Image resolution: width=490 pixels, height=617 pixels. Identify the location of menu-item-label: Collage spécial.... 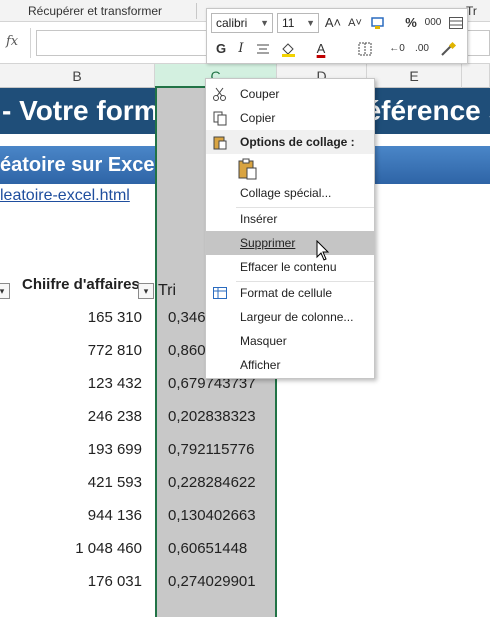
(286, 193).